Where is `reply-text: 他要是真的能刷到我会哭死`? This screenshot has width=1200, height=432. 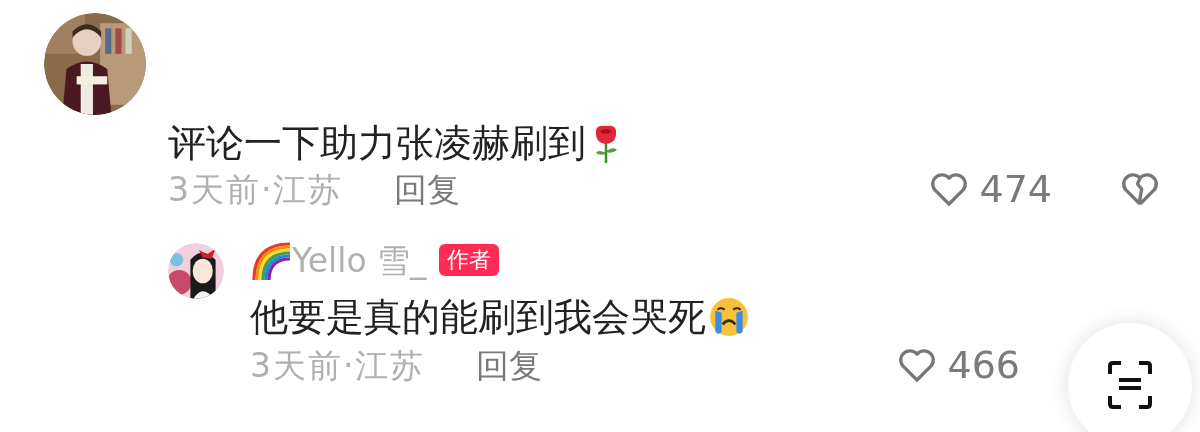
reply-text: 他要是真的能刷到我会哭死 is located at coordinates (478, 317).